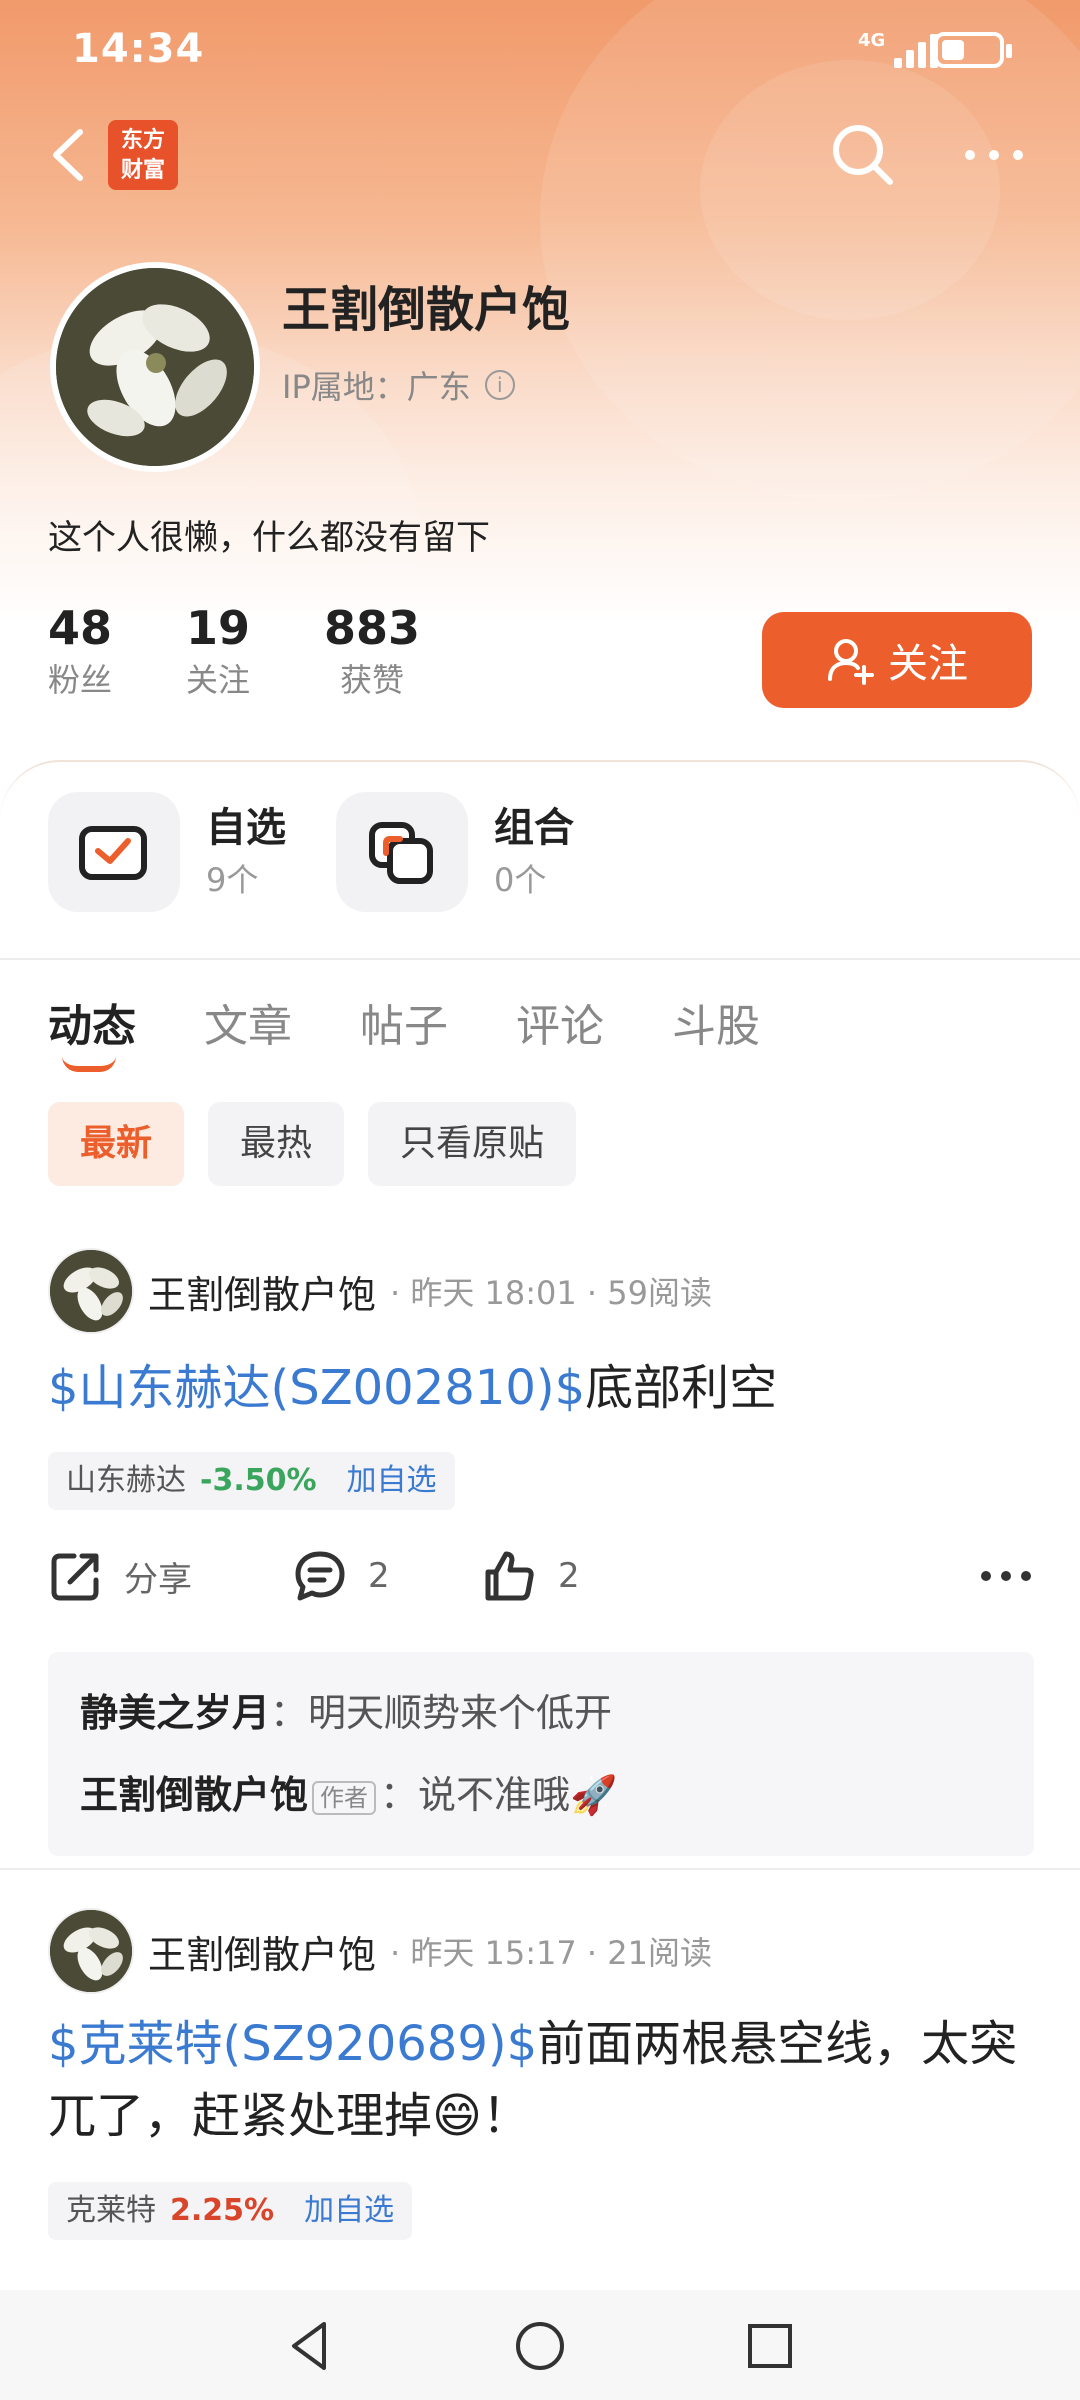  Describe the element at coordinates (472, 1144) in the screenshot. I see `filter-original-only: 只看原贴` at that location.